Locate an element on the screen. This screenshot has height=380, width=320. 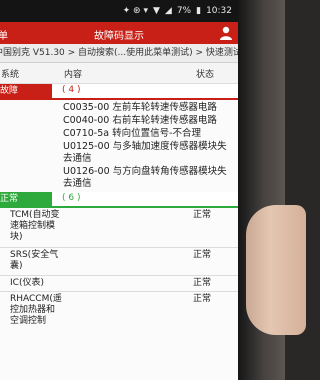
system-row: IC(仪表) 正常 is located at coordinates (119, 284).